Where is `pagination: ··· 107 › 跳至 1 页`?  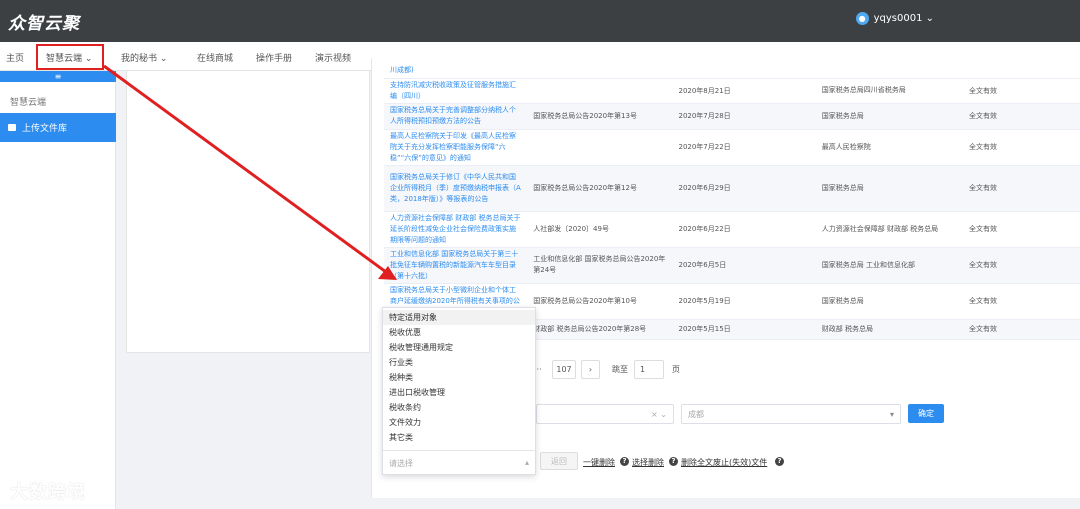 pagination: ··· 107 › 跳至 1 页 is located at coordinates (607, 369).